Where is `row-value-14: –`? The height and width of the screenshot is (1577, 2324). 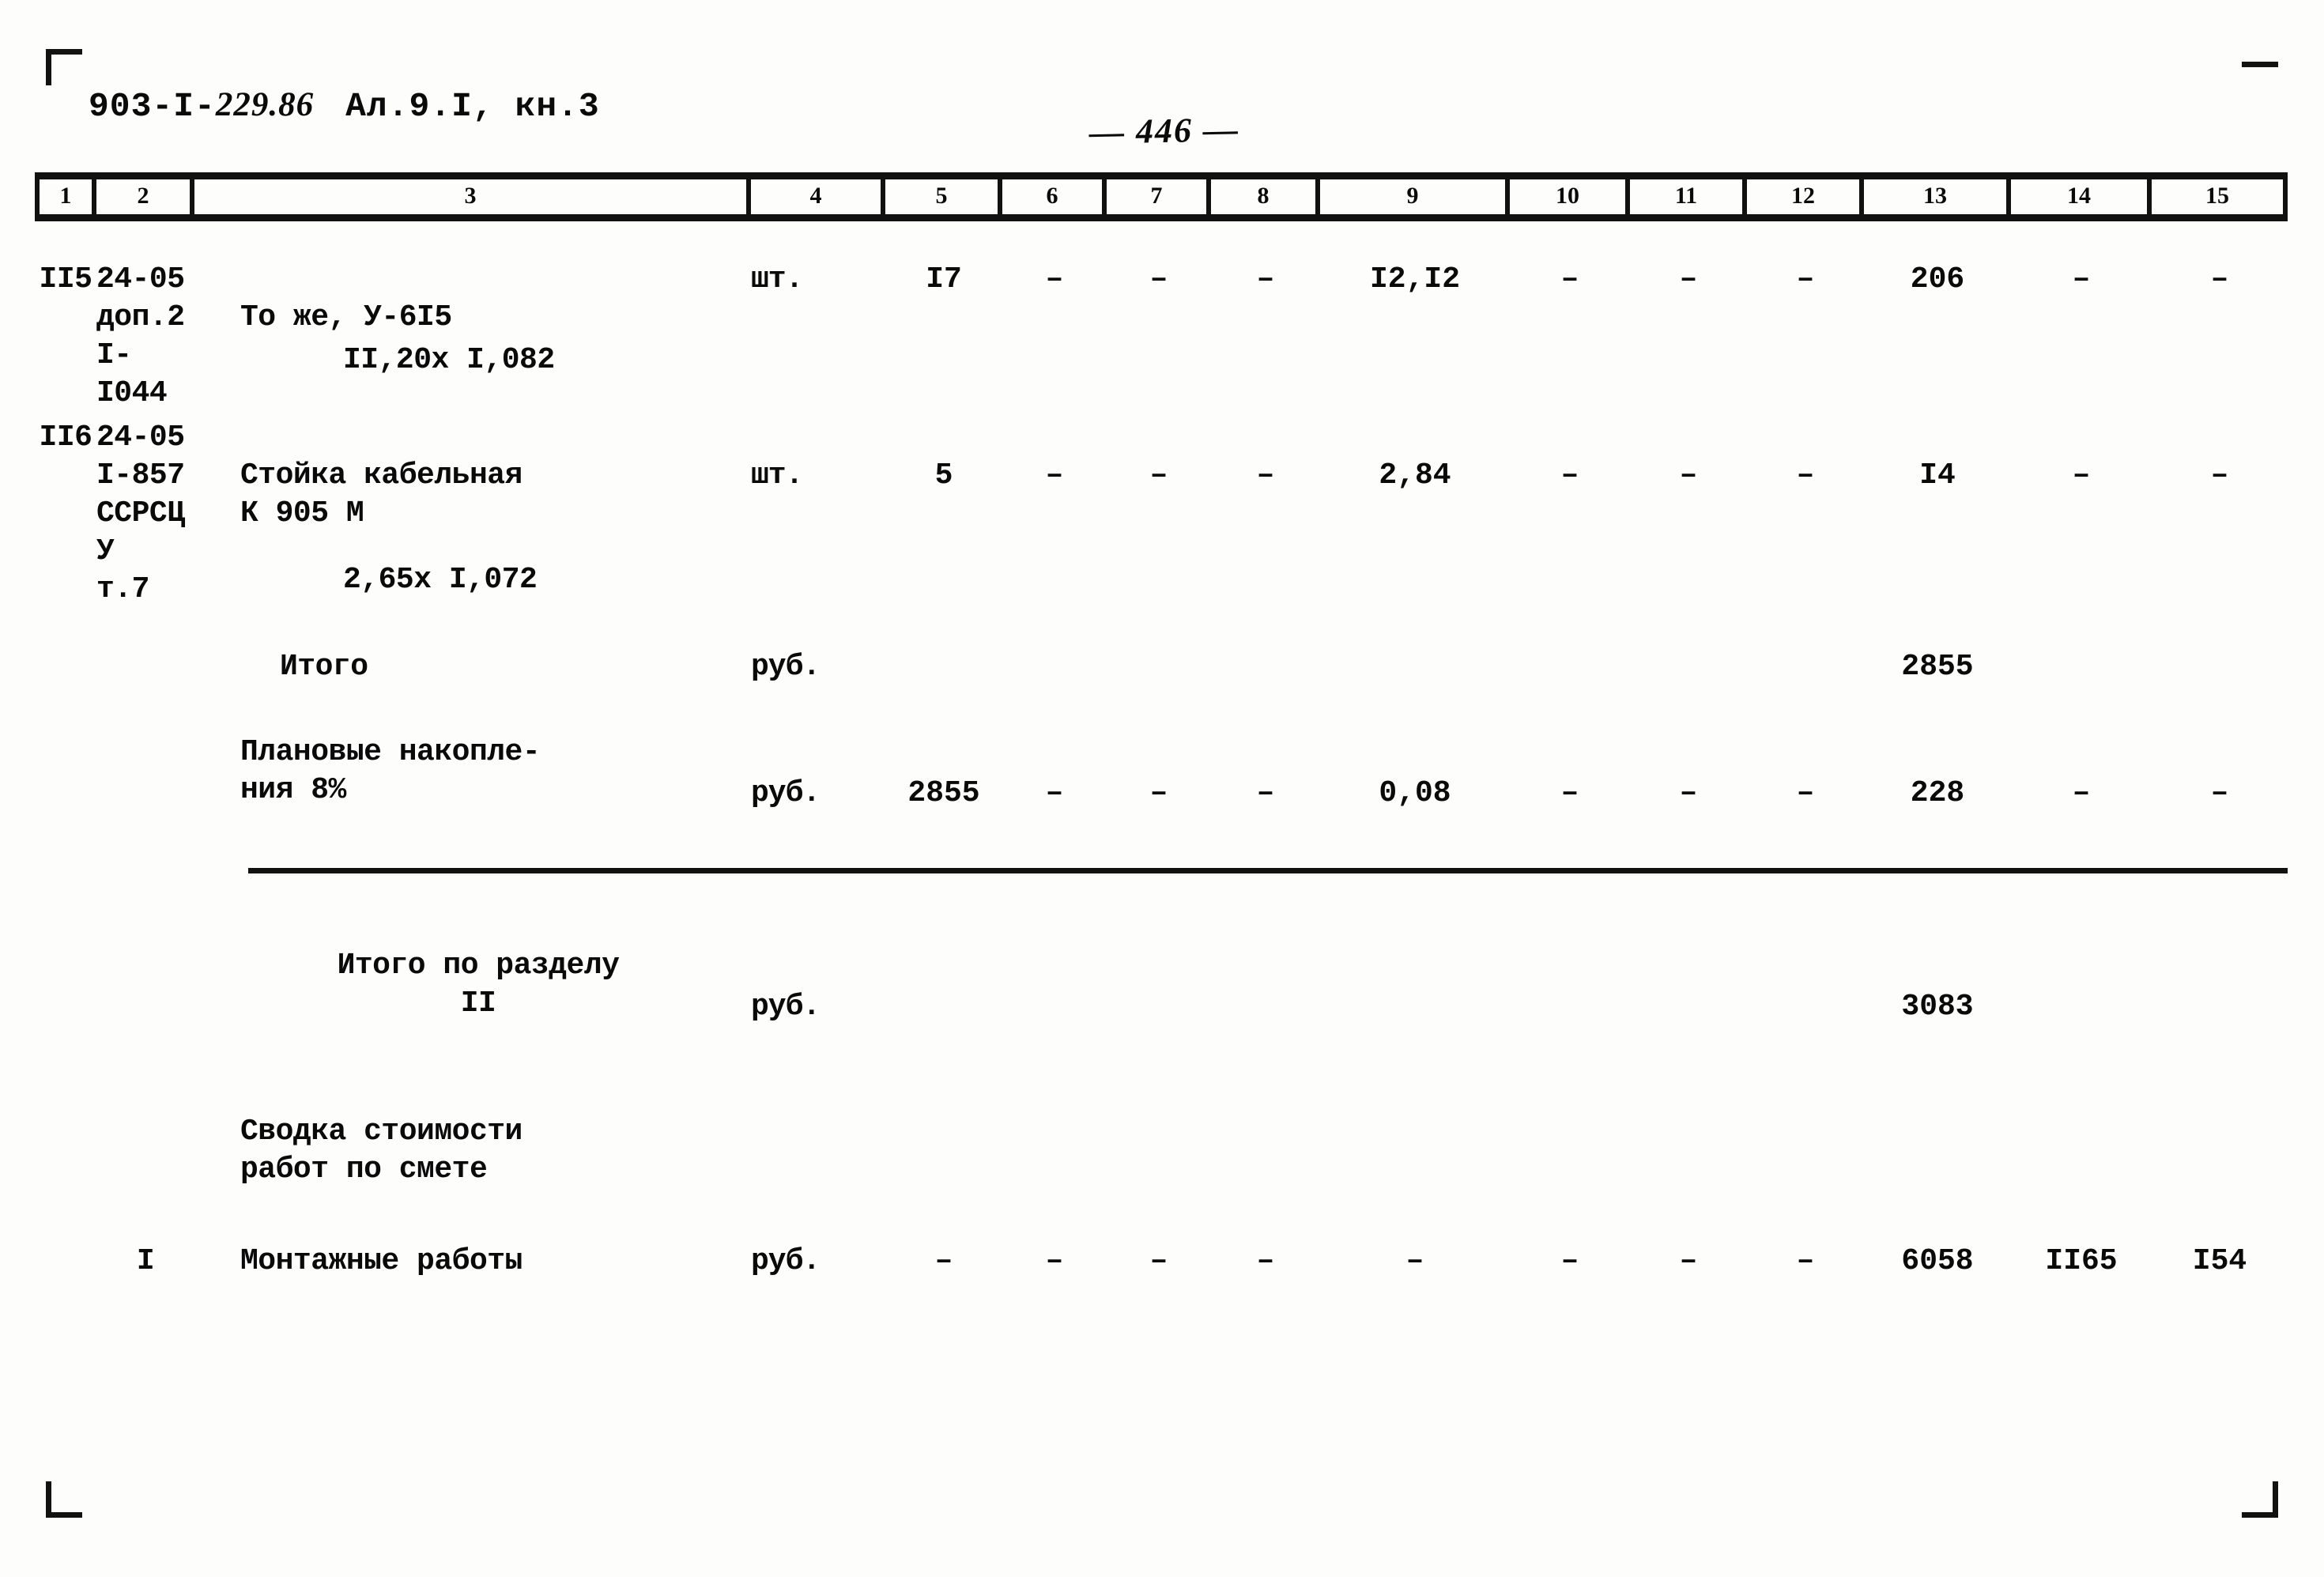
row-value-14: – is located at coordinates (2081, 475).